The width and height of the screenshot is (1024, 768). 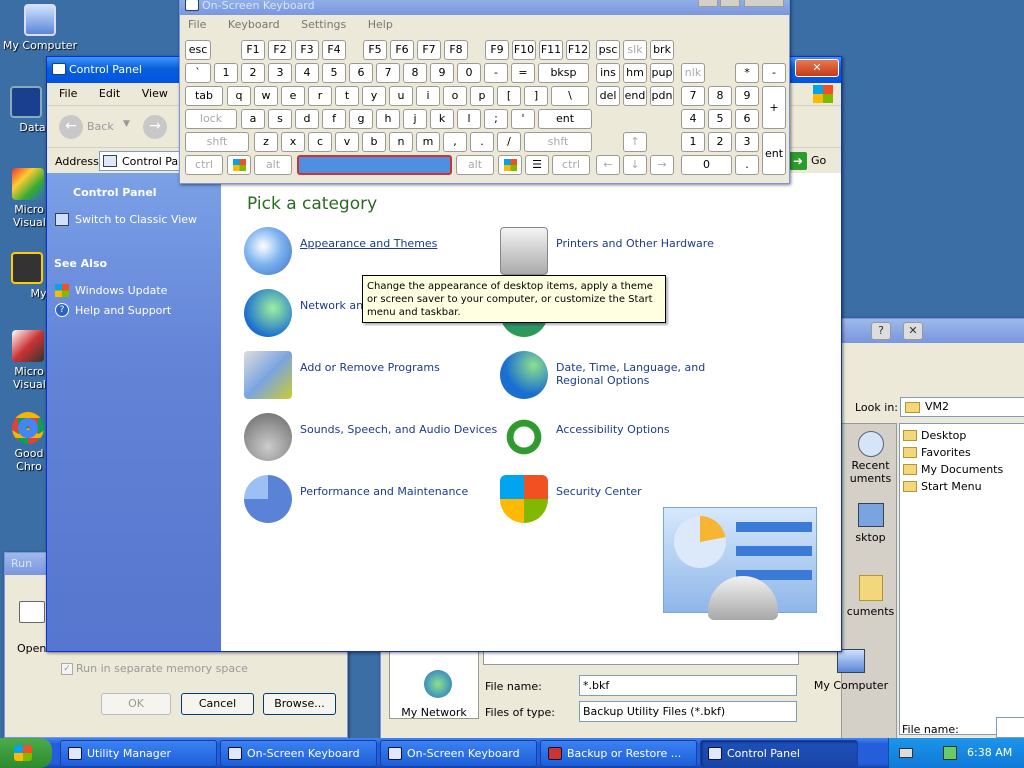 I want to click on key-F6: F6, so click(x=402, y=50).